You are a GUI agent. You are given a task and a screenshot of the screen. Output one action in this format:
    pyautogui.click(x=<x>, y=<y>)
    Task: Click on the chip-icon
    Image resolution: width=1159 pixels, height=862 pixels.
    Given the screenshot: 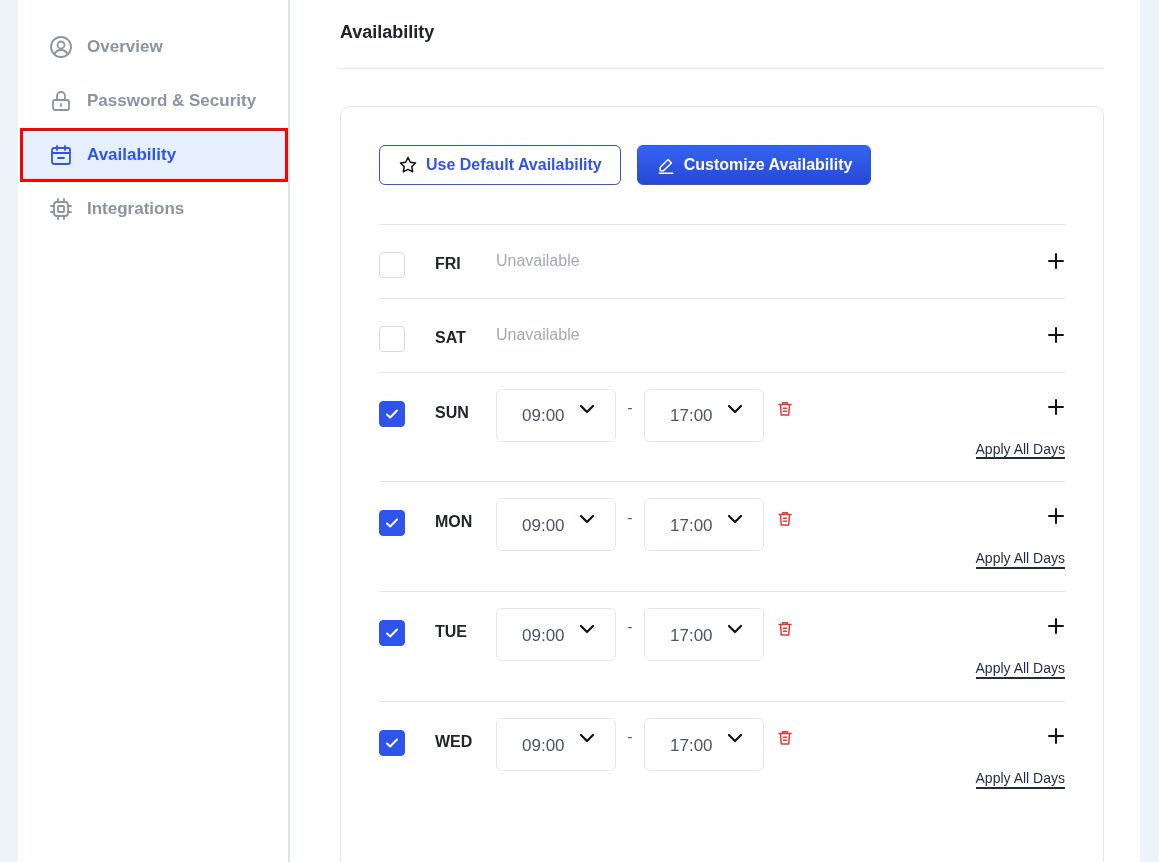 What is the action you would take?
    pyautogui.click(x=61, y=209)
    